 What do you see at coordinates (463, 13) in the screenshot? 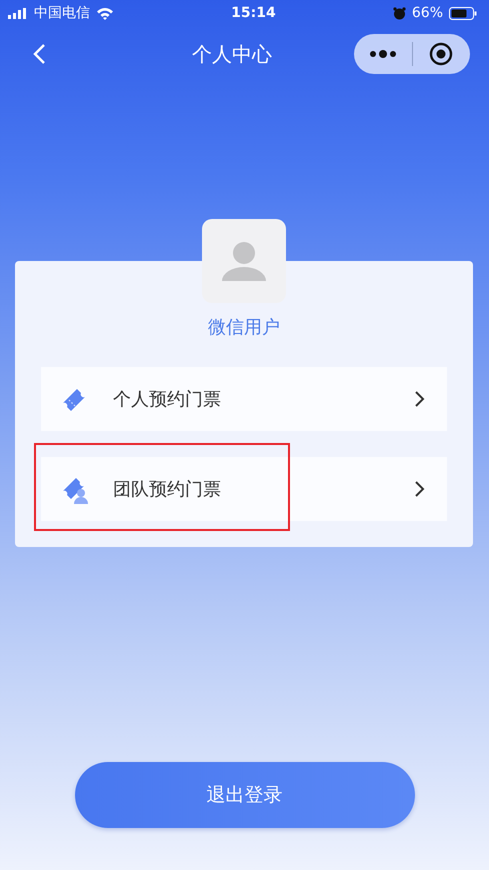
I see `battery-icon` at bounding box center [463, 13].